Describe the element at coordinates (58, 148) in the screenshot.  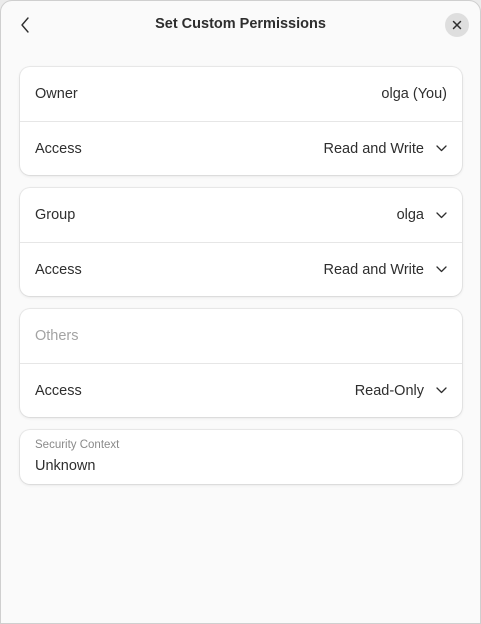
I see `owner-access-label: Access` at that location.